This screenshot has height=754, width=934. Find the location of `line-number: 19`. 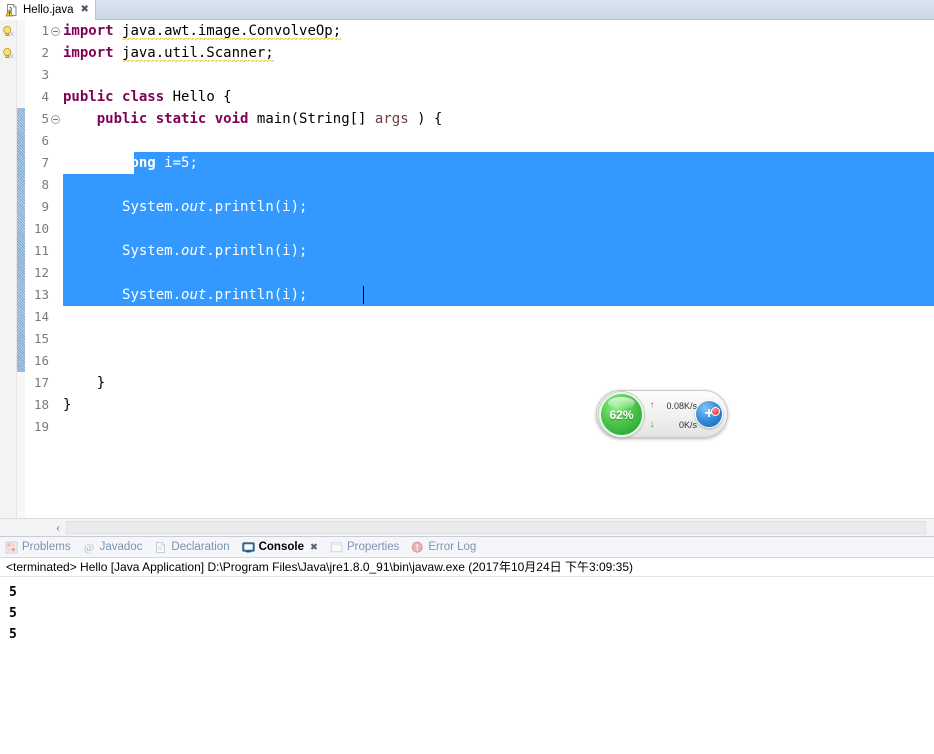

line-number: 19 is located at coordinates (41, 426).